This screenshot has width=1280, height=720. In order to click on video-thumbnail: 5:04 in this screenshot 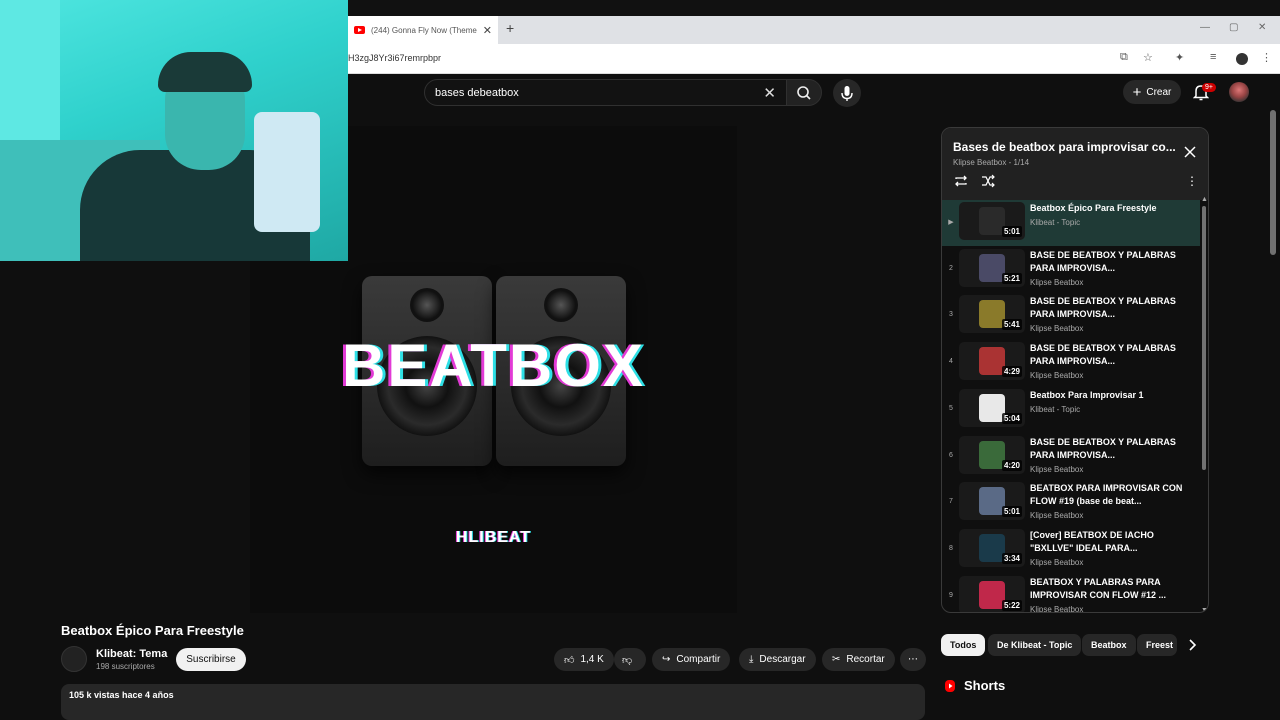, I will do `click(992, 407)`.